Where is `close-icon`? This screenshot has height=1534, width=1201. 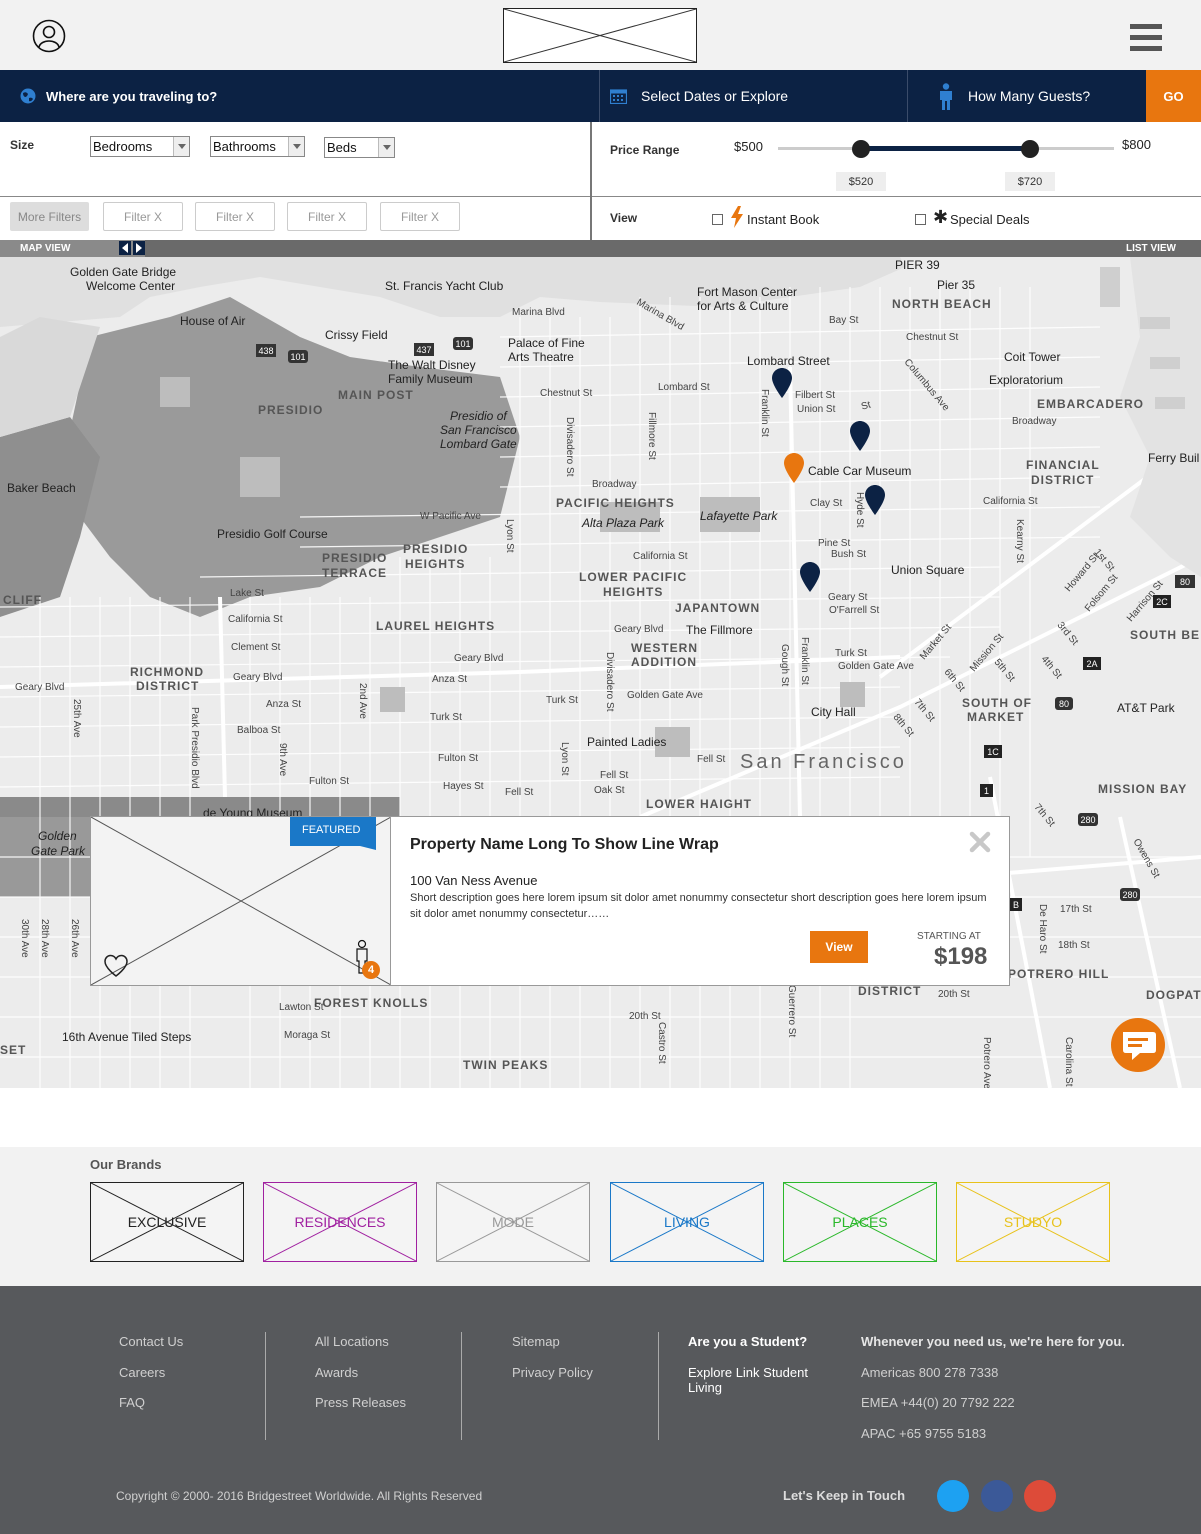
close-icon is located at coordinates (980, 842).